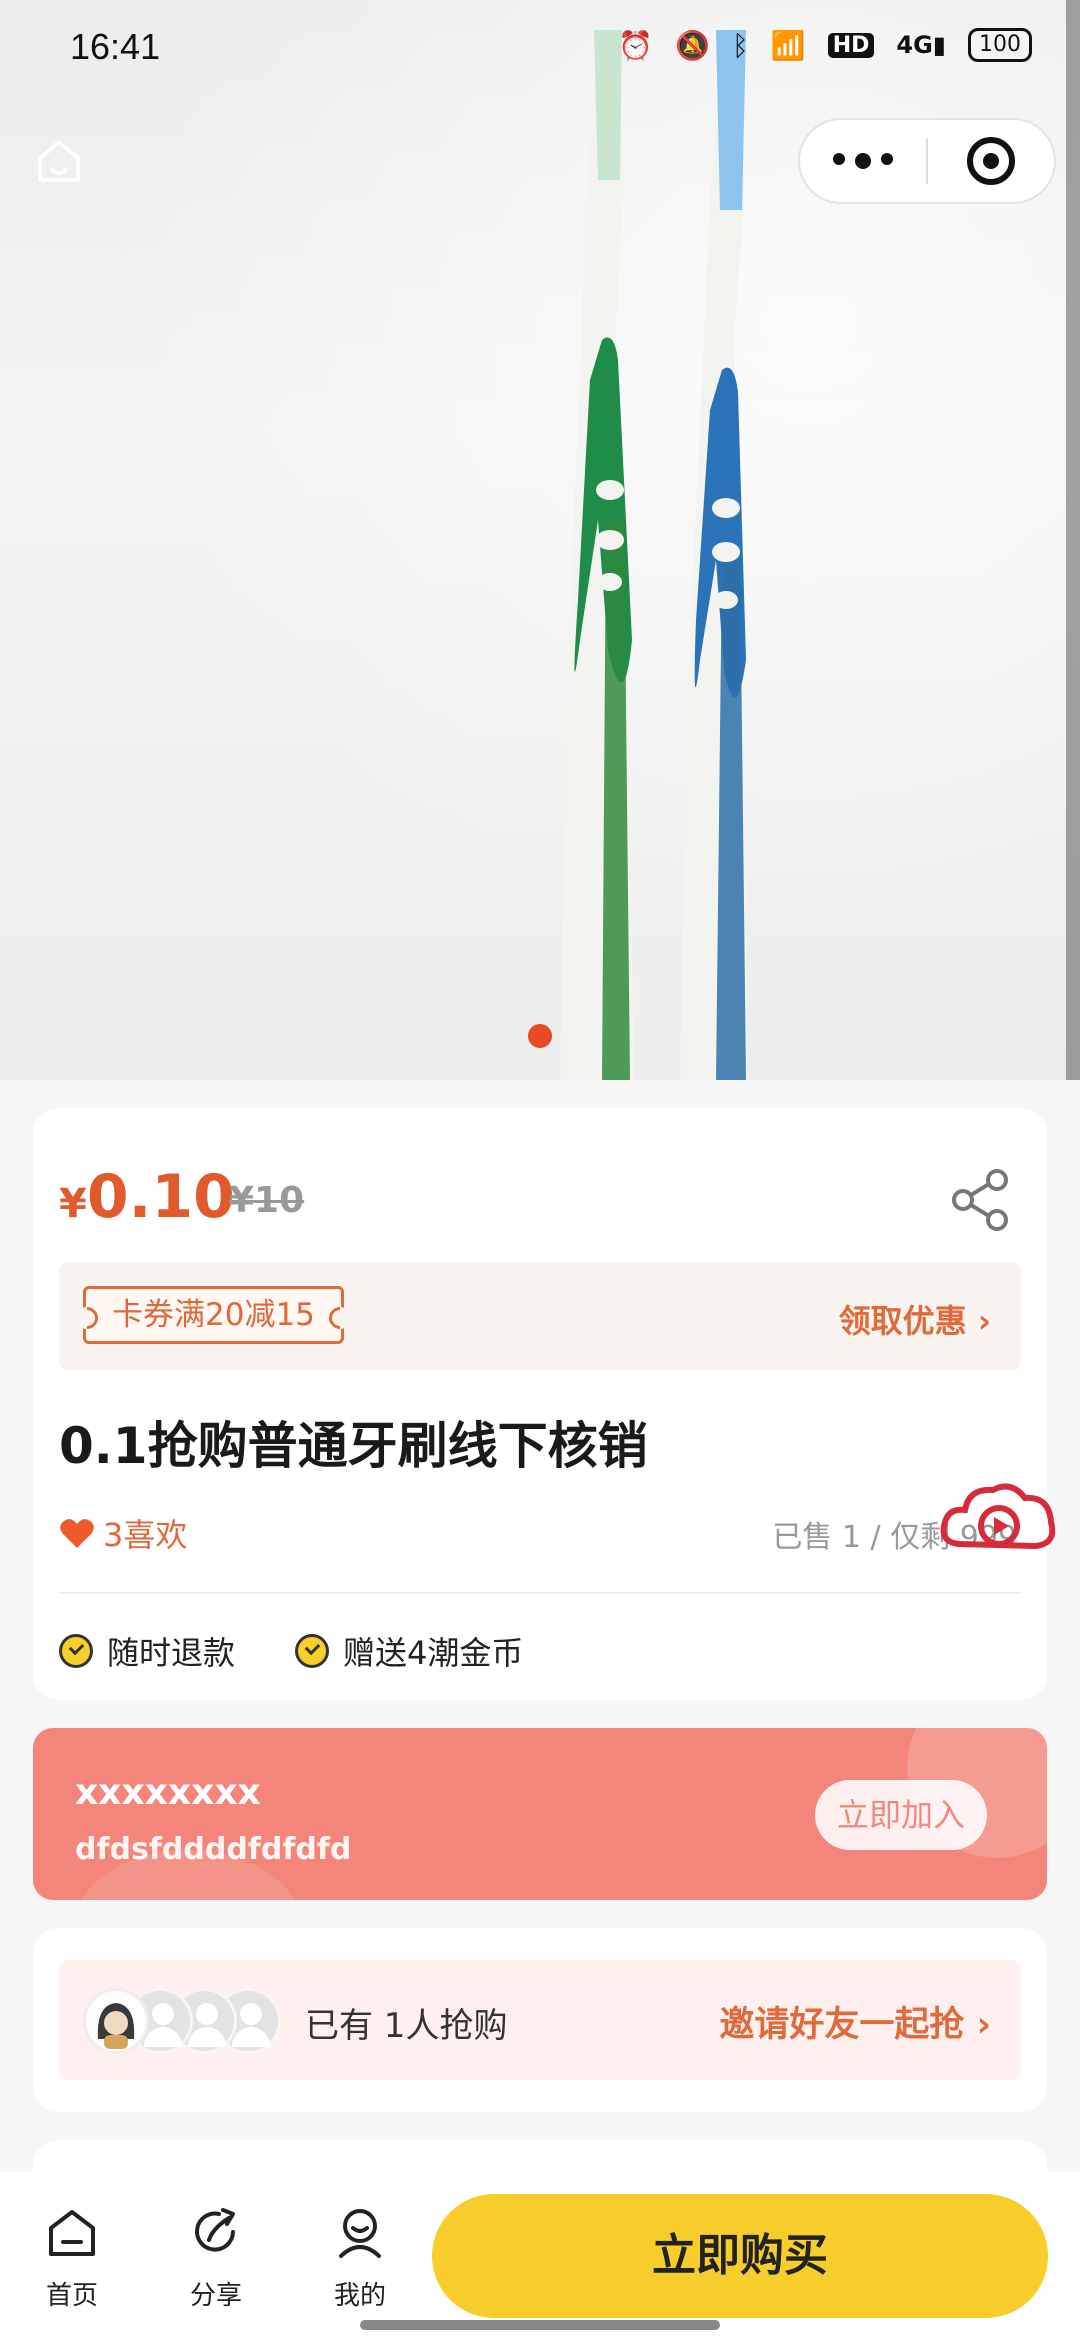 This screenshot has width=1080, height=2340. Describe the element at coordinates (654, 555) in the screenshot. I see `product-image` at that location.